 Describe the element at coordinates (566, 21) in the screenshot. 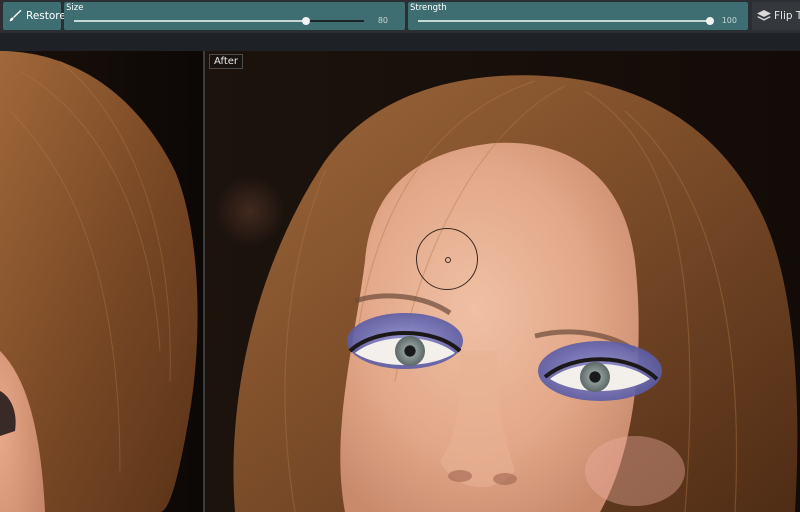

I see `strength-slider` at that location.